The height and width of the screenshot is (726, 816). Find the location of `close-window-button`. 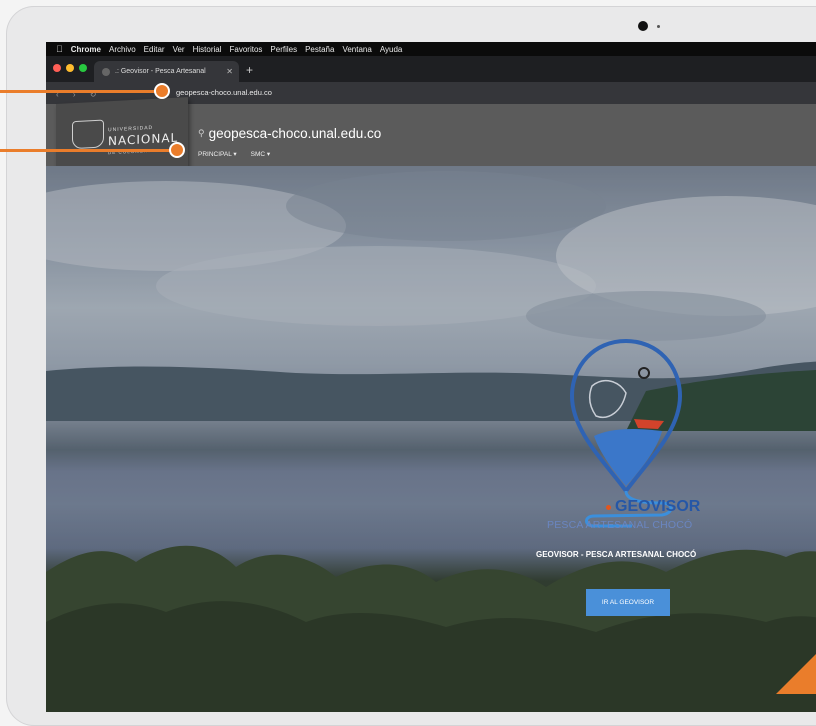

close-window-button is located at coordinates (57, 68).